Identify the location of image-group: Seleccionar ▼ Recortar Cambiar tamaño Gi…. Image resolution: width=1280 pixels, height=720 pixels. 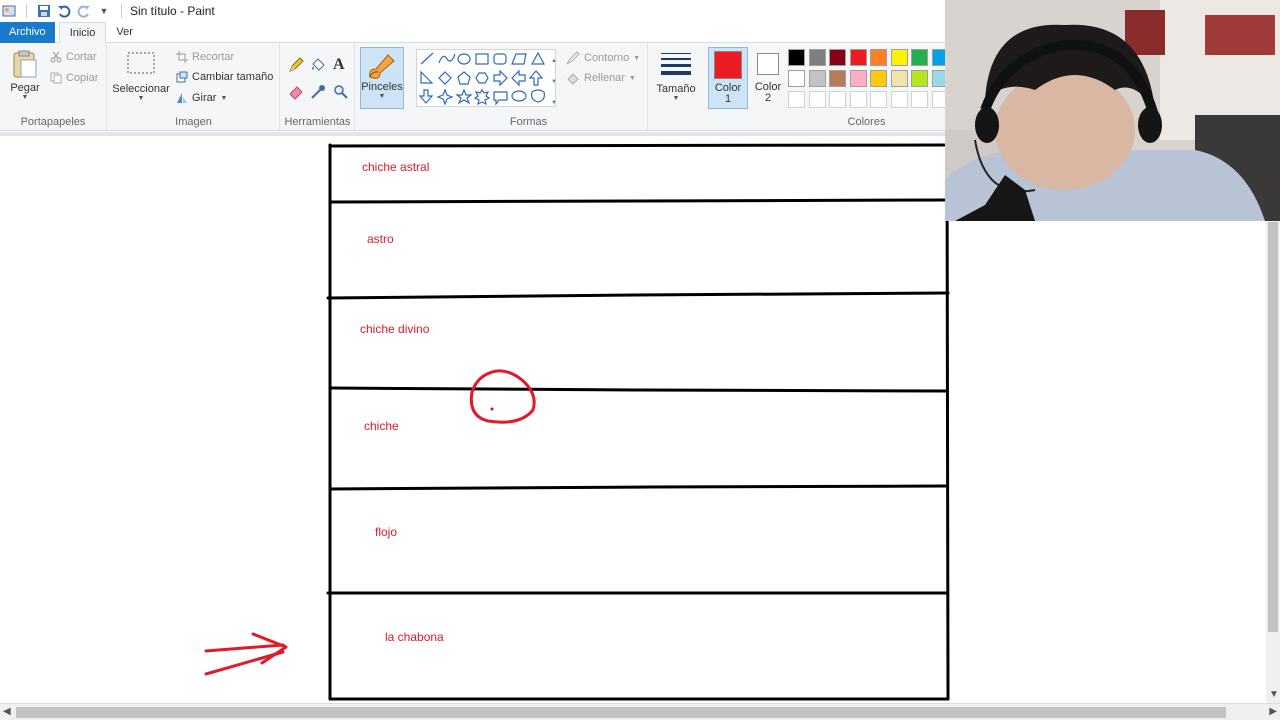
(194, 87).